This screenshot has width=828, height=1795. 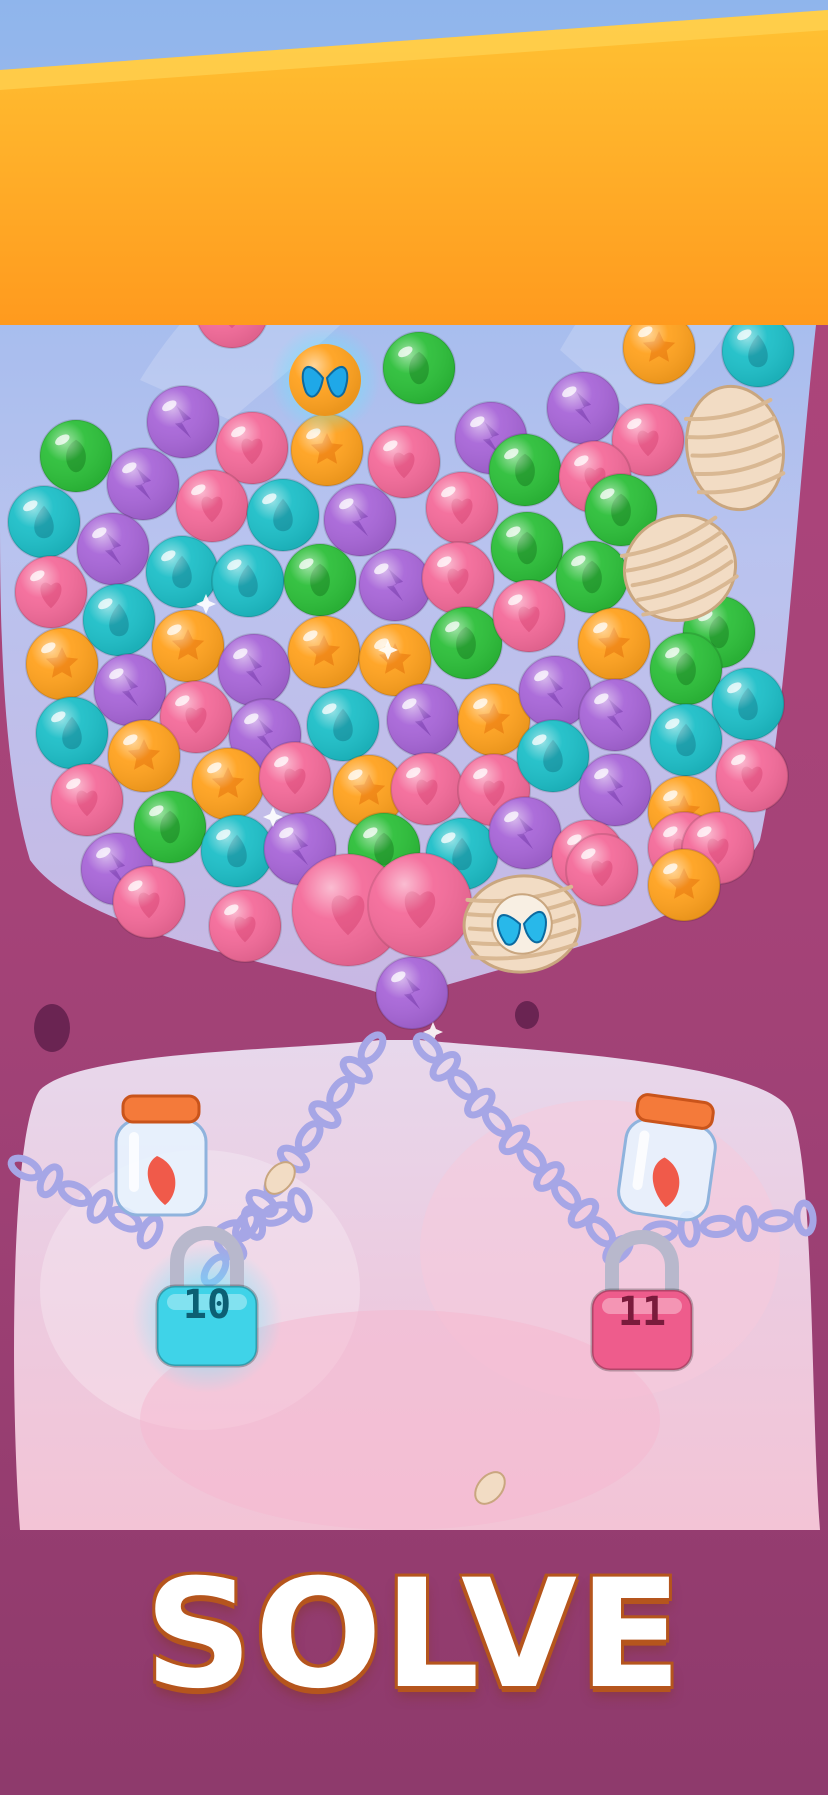 I want to click on banner-title: SOLVE, so click(x=414, y=1635).